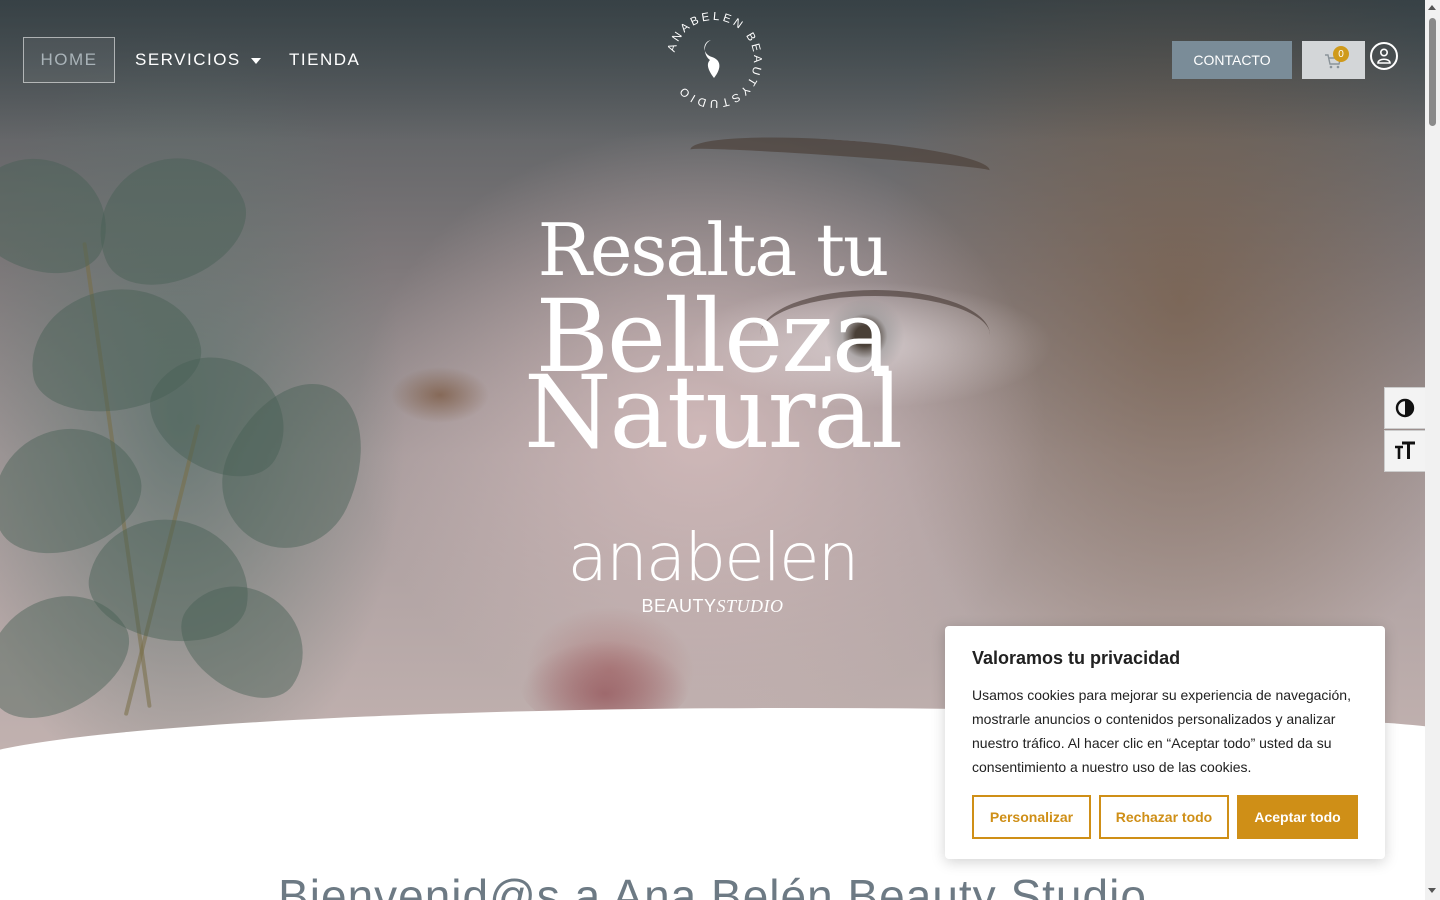 Image resolution: width=1440 pixels, height=900 pixels. I want to click on hero-brand-wordmark: anabelen, so click(713, 557).